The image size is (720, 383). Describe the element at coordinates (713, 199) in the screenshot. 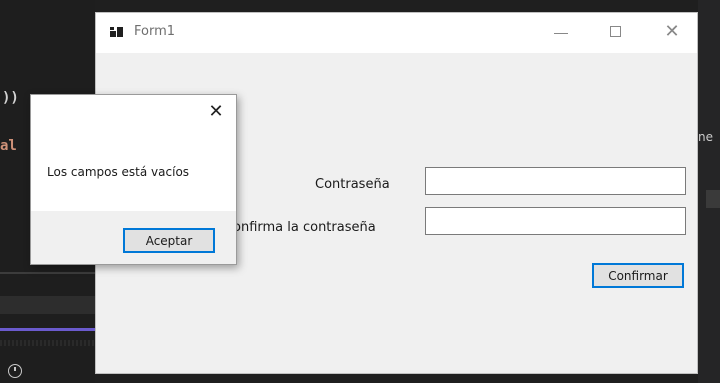

I see `ide-right-bar` at that location.